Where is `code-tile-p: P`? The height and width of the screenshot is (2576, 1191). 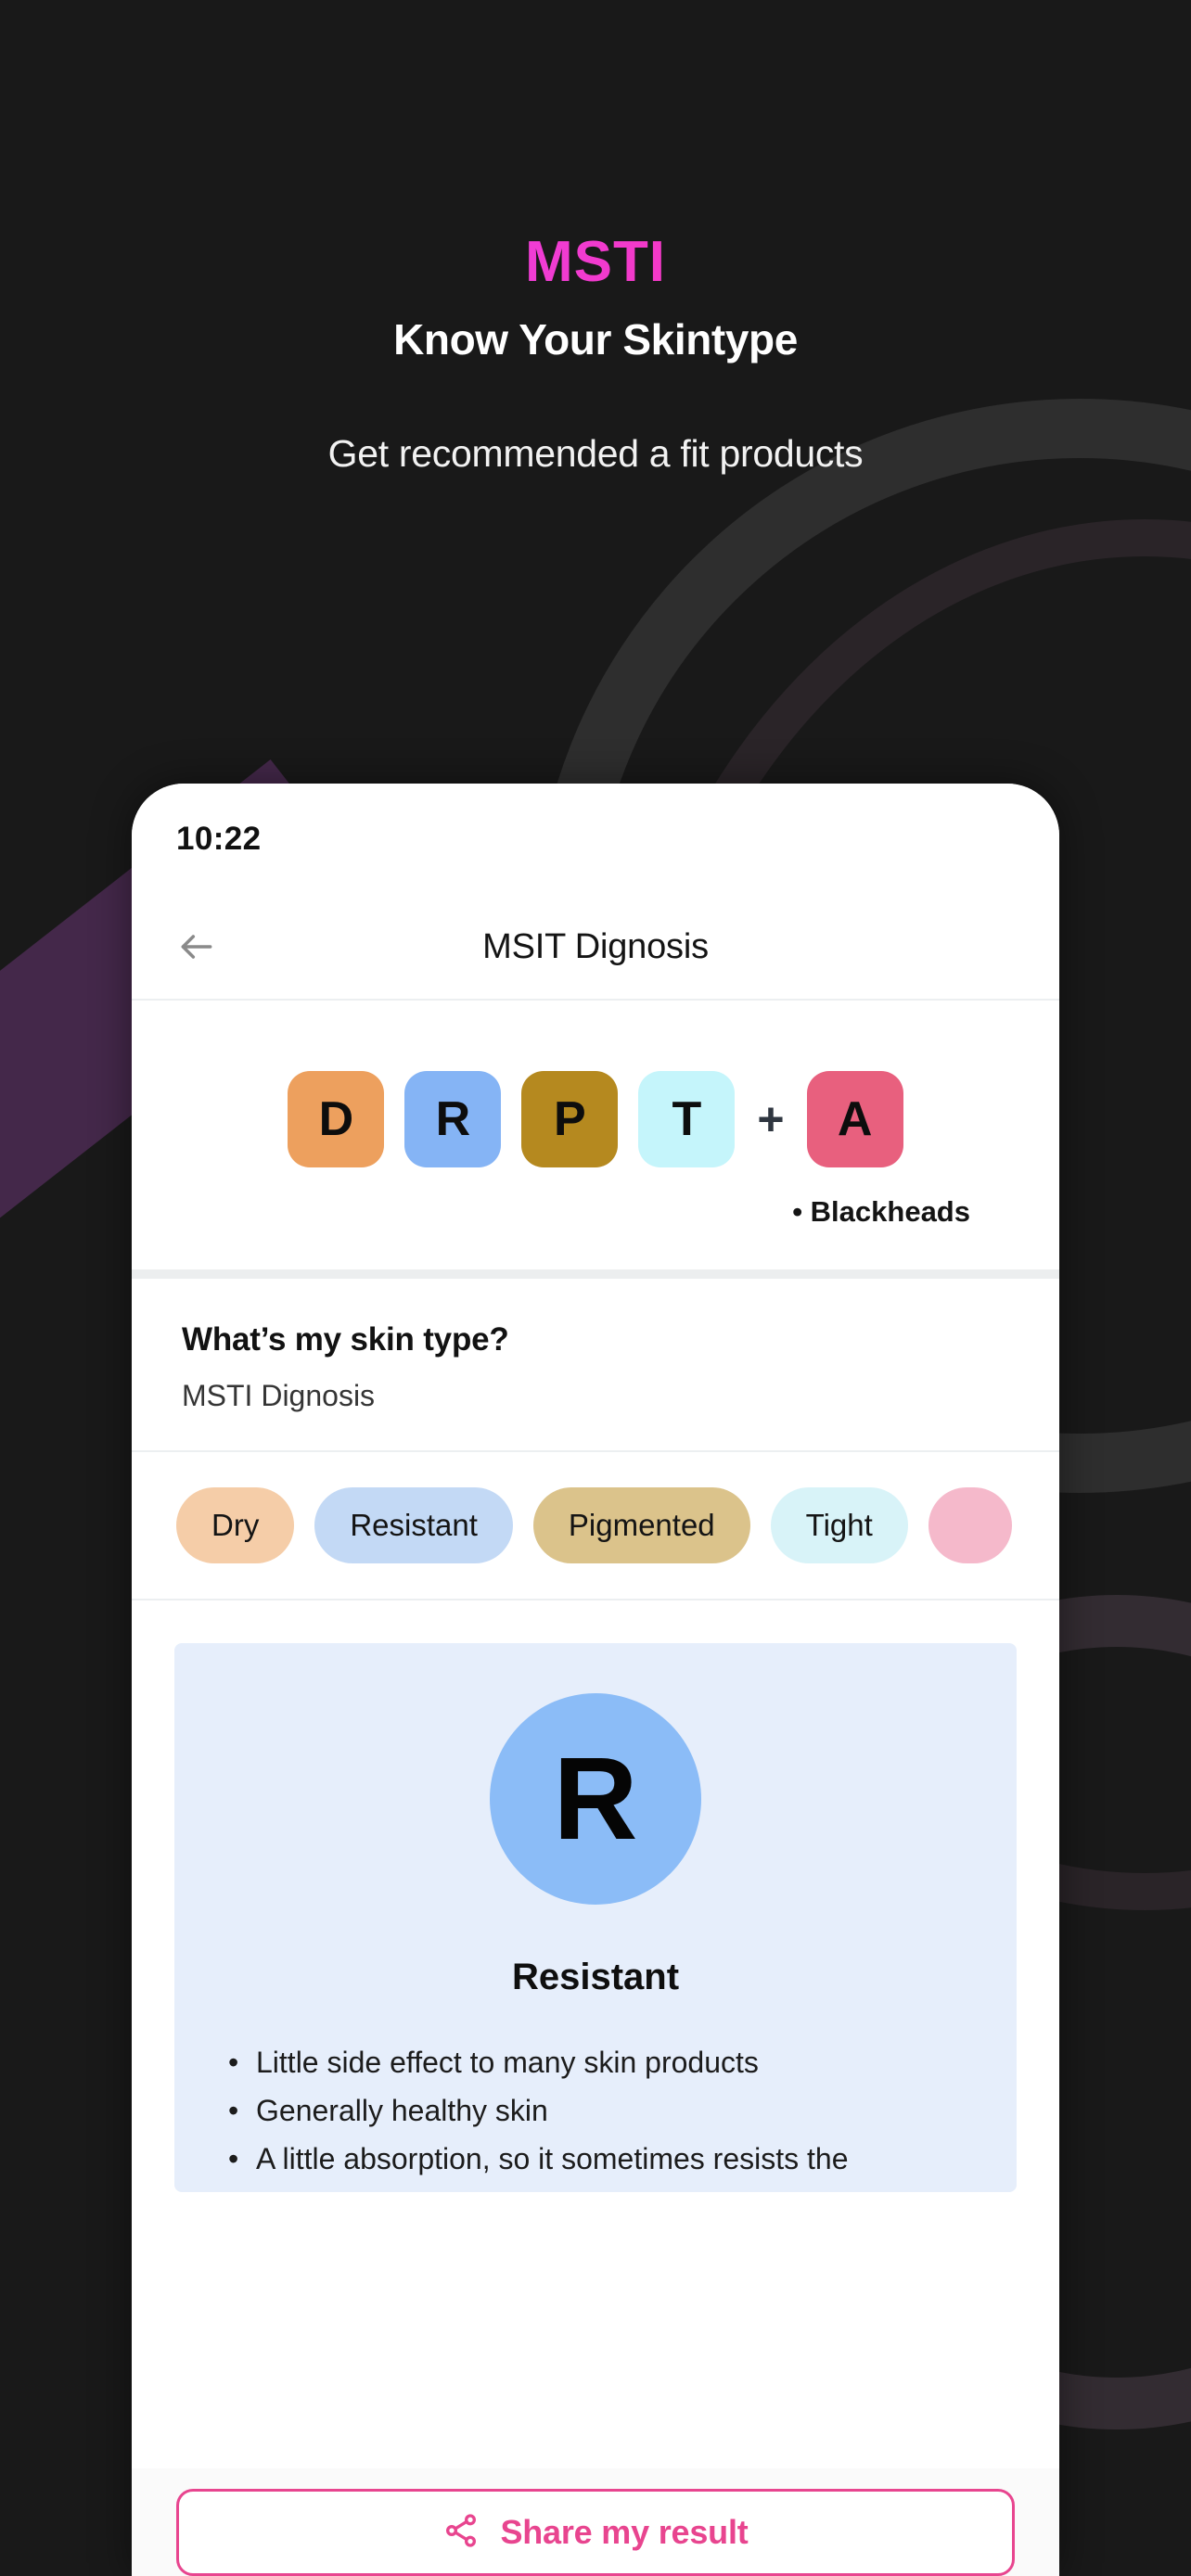
code-tile-p: P is located at coordinates (570, 1119).